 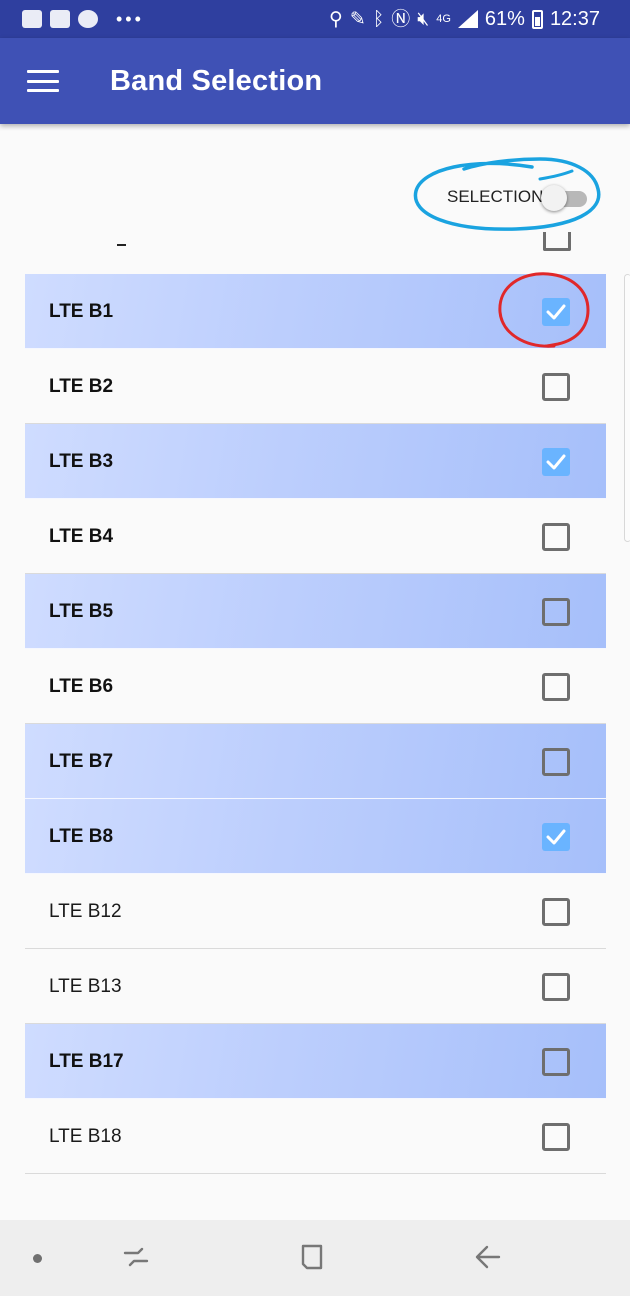 I want to click on band-label: LTE B3, so click(x=81, y=461).